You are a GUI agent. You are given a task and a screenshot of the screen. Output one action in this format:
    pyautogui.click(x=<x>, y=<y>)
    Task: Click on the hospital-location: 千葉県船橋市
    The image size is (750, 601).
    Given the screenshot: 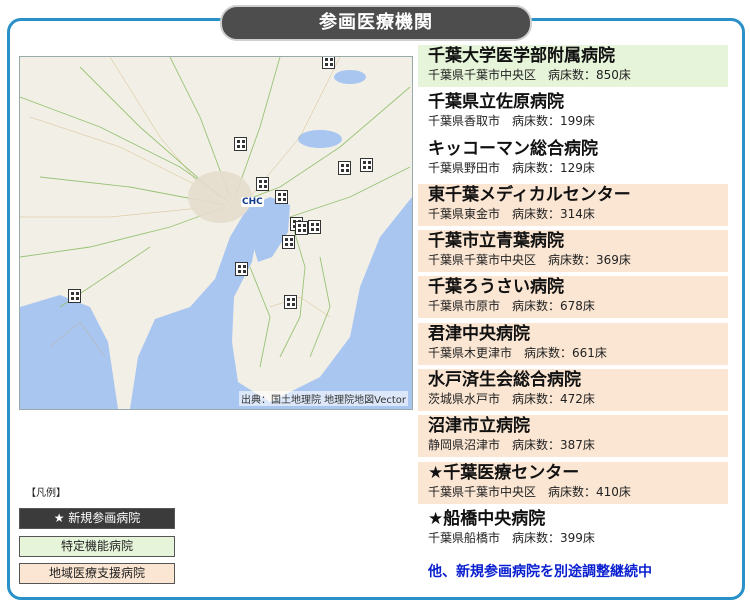 What is the action you would take?
    pyautogui.click(x=464, y=537)
    